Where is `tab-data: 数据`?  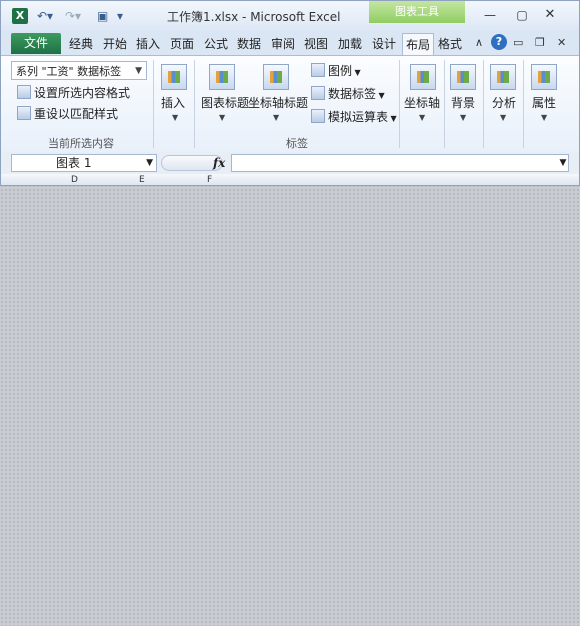 tab-data: 数据 is located at coordinates (249, 44).